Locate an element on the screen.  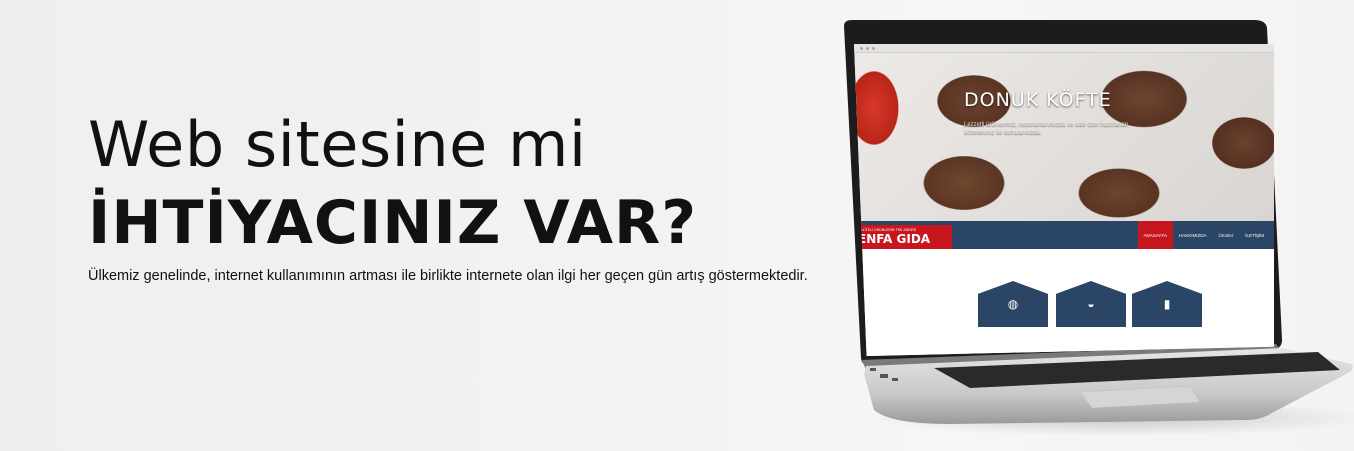
site-logo: KALİTELİ ÜRÜNLERİN TEK ADRESİ ENFA GIDA is located at coordinates (903, 237).